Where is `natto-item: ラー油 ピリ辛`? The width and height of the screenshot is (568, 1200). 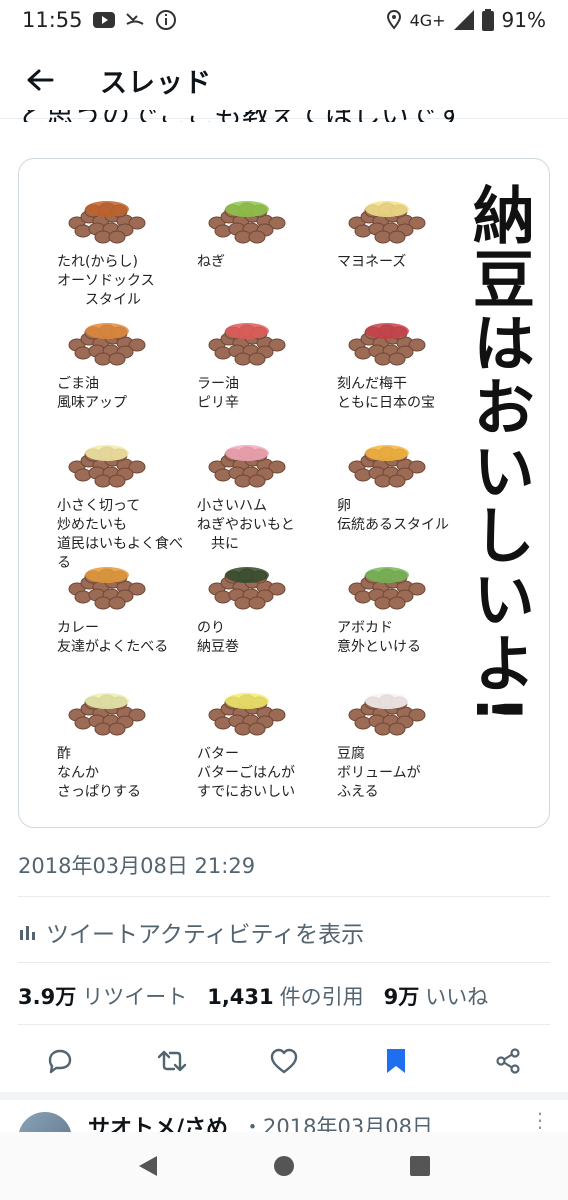 natto-item: ラー油 ピリ辛 is located at coordinates (259, 367).